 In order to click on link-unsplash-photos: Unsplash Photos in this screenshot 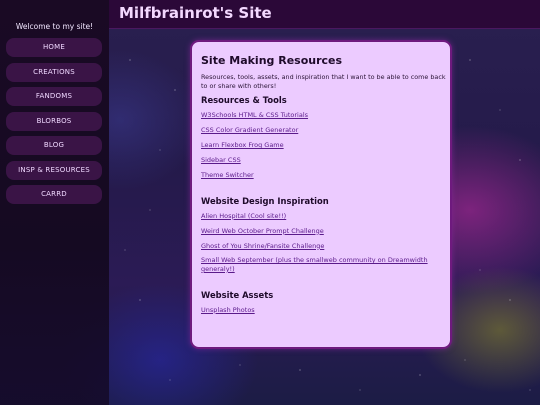, I will do `click(324, 310)`.